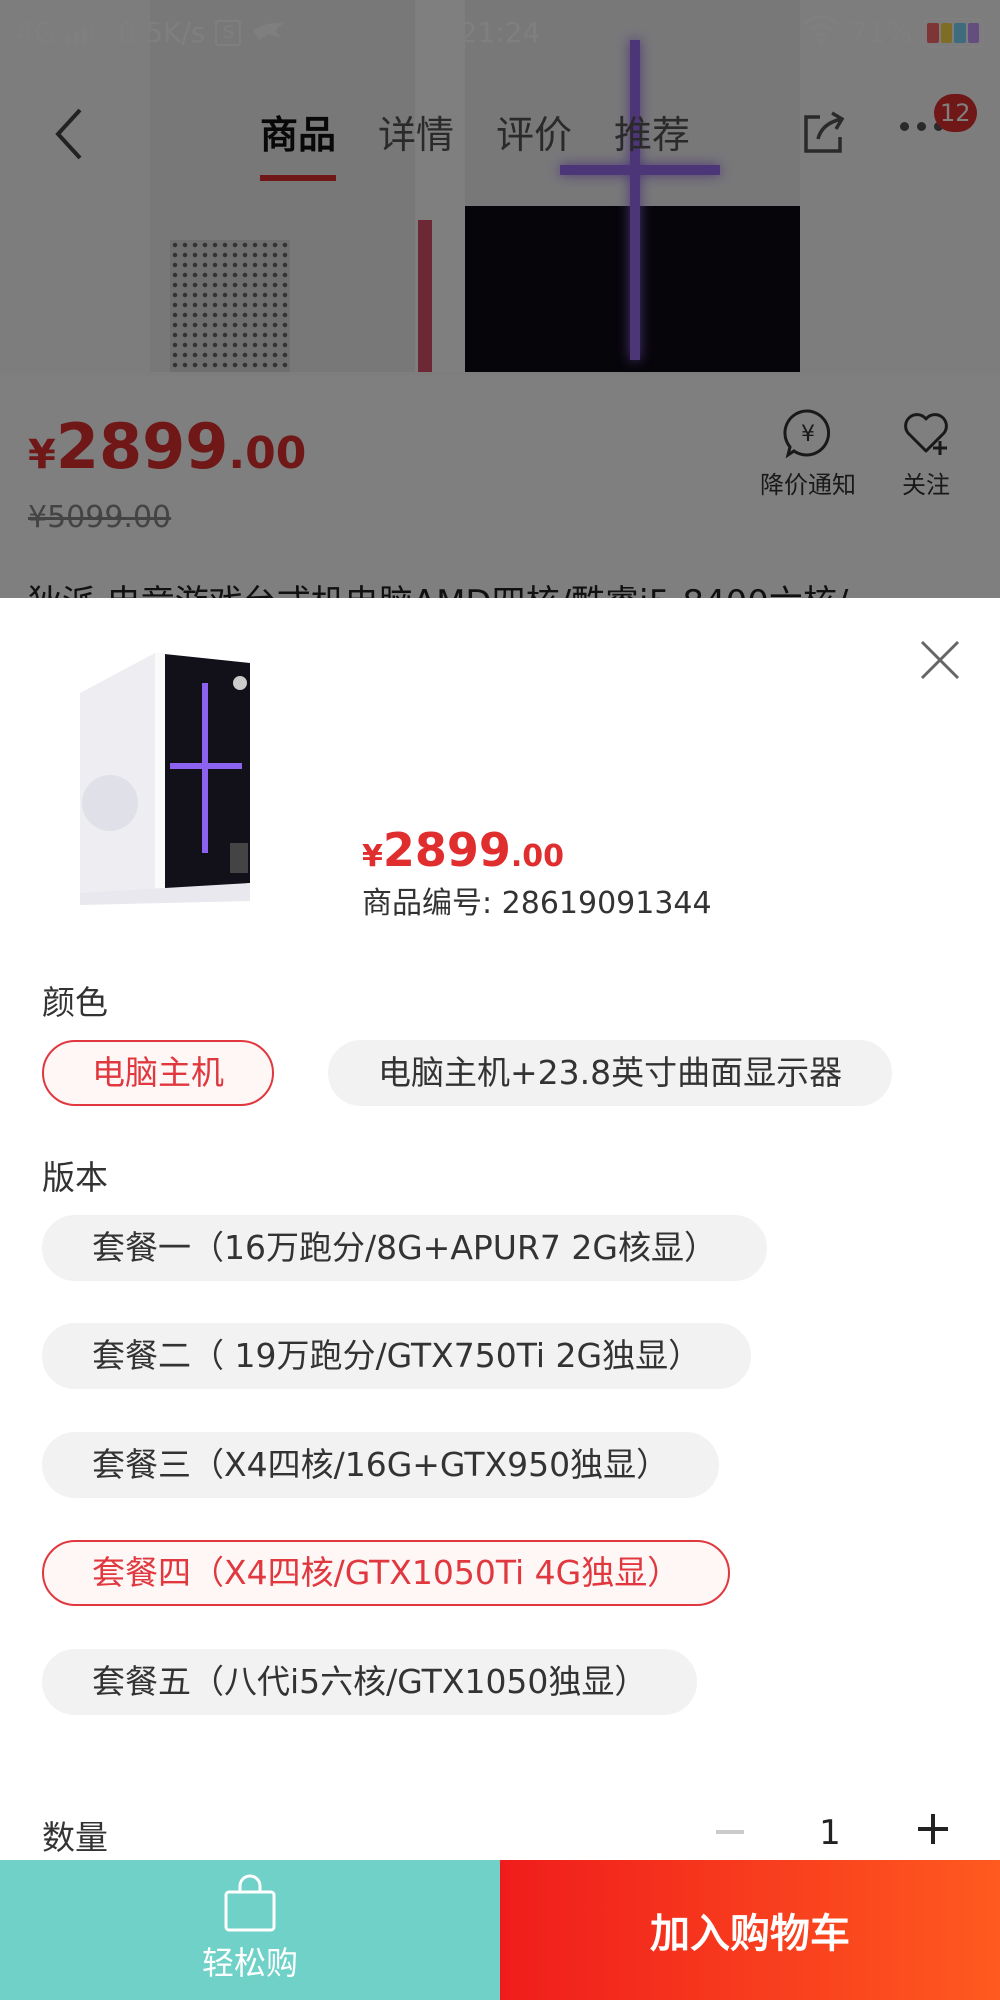 This screenshot has width=1000, height=2000. I want to click on add-to-cart-button: 加入购物车, so click(750, 1930).